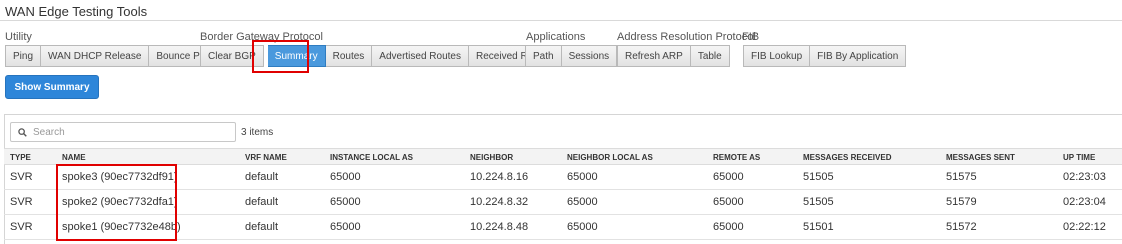 The height and width of the screenshot is (244, 1122). What do you see at coordinates (296, 56) in the screenshot?
I see `summary-button: Summary` at bounding box center [296, 56].